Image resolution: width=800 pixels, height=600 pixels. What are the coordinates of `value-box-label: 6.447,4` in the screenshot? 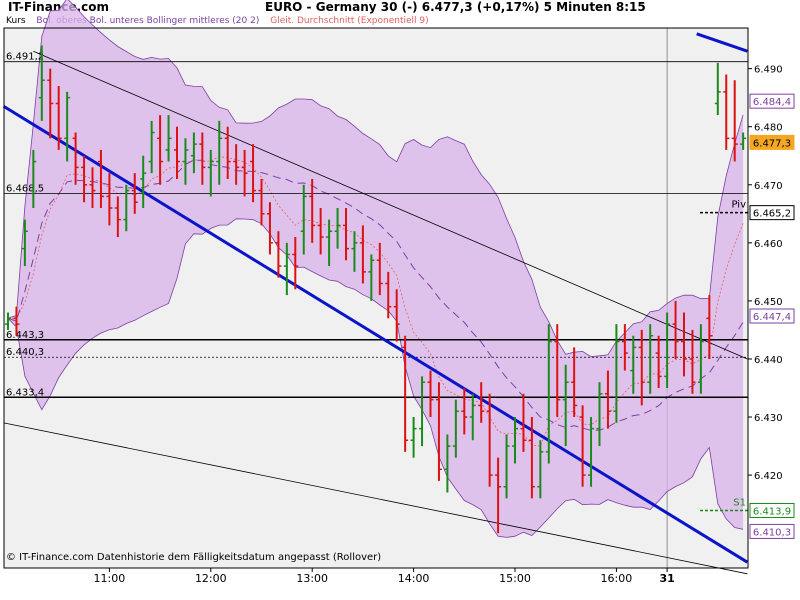 It's located at (772, 317).